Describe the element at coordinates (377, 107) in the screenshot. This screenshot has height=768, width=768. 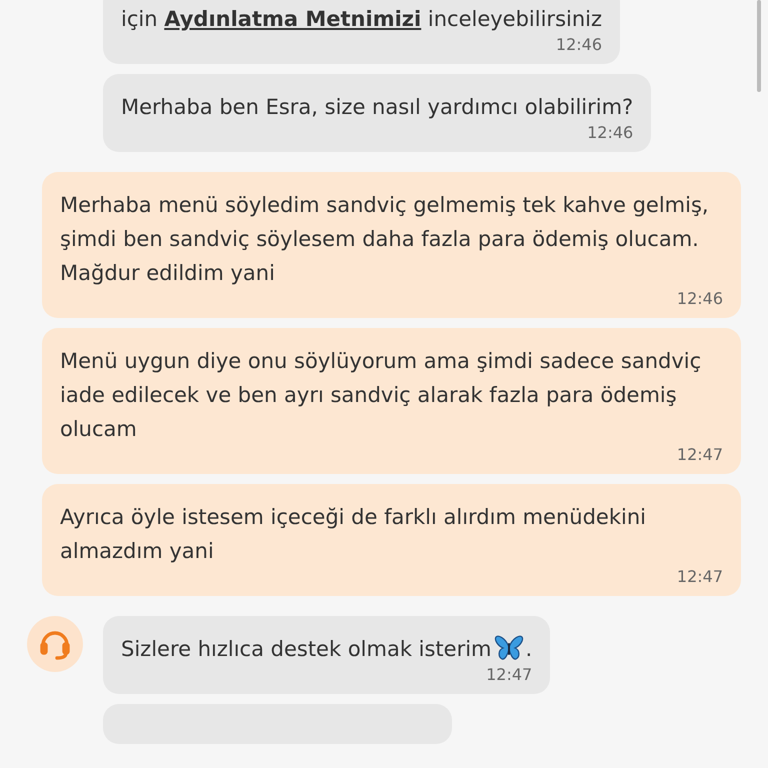
I see `message-text: Merhaba ben Esra, size nasıl yardımcı olabilirim?` at that location.